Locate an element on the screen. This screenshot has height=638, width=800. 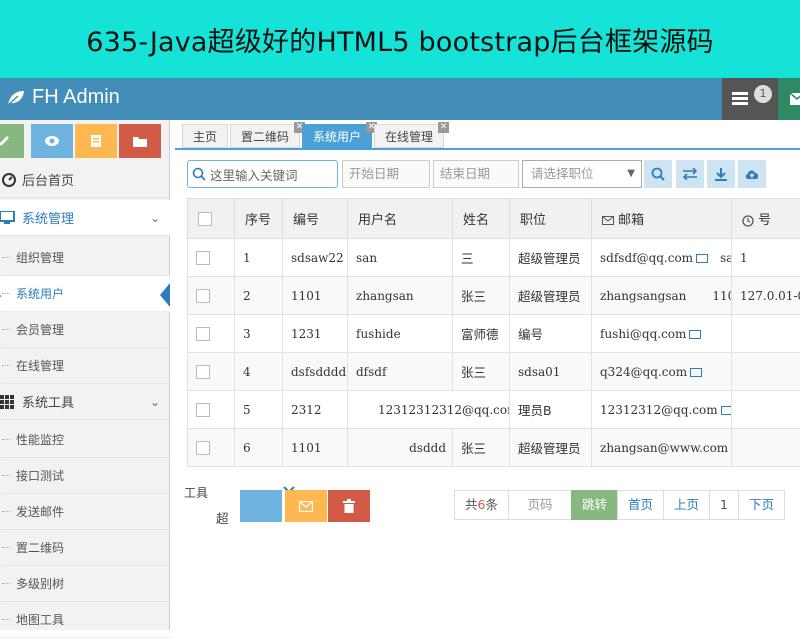
cell-username: fushide is located at coordinates (400, 334).